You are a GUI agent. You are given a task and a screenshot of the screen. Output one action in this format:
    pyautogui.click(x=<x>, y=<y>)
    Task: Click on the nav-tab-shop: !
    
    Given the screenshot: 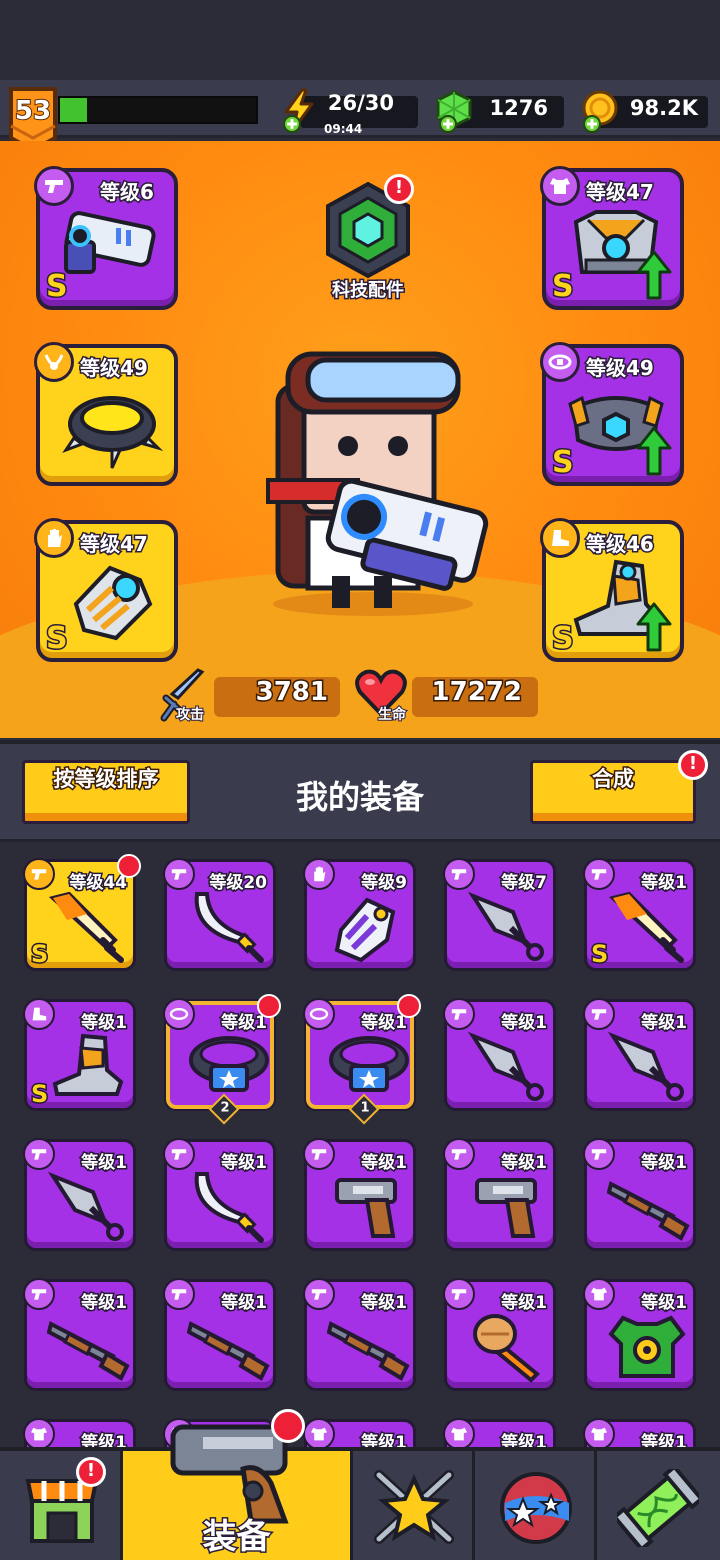 What is the action you would take?
    pyautogui.click(x=61, y=1505)
    